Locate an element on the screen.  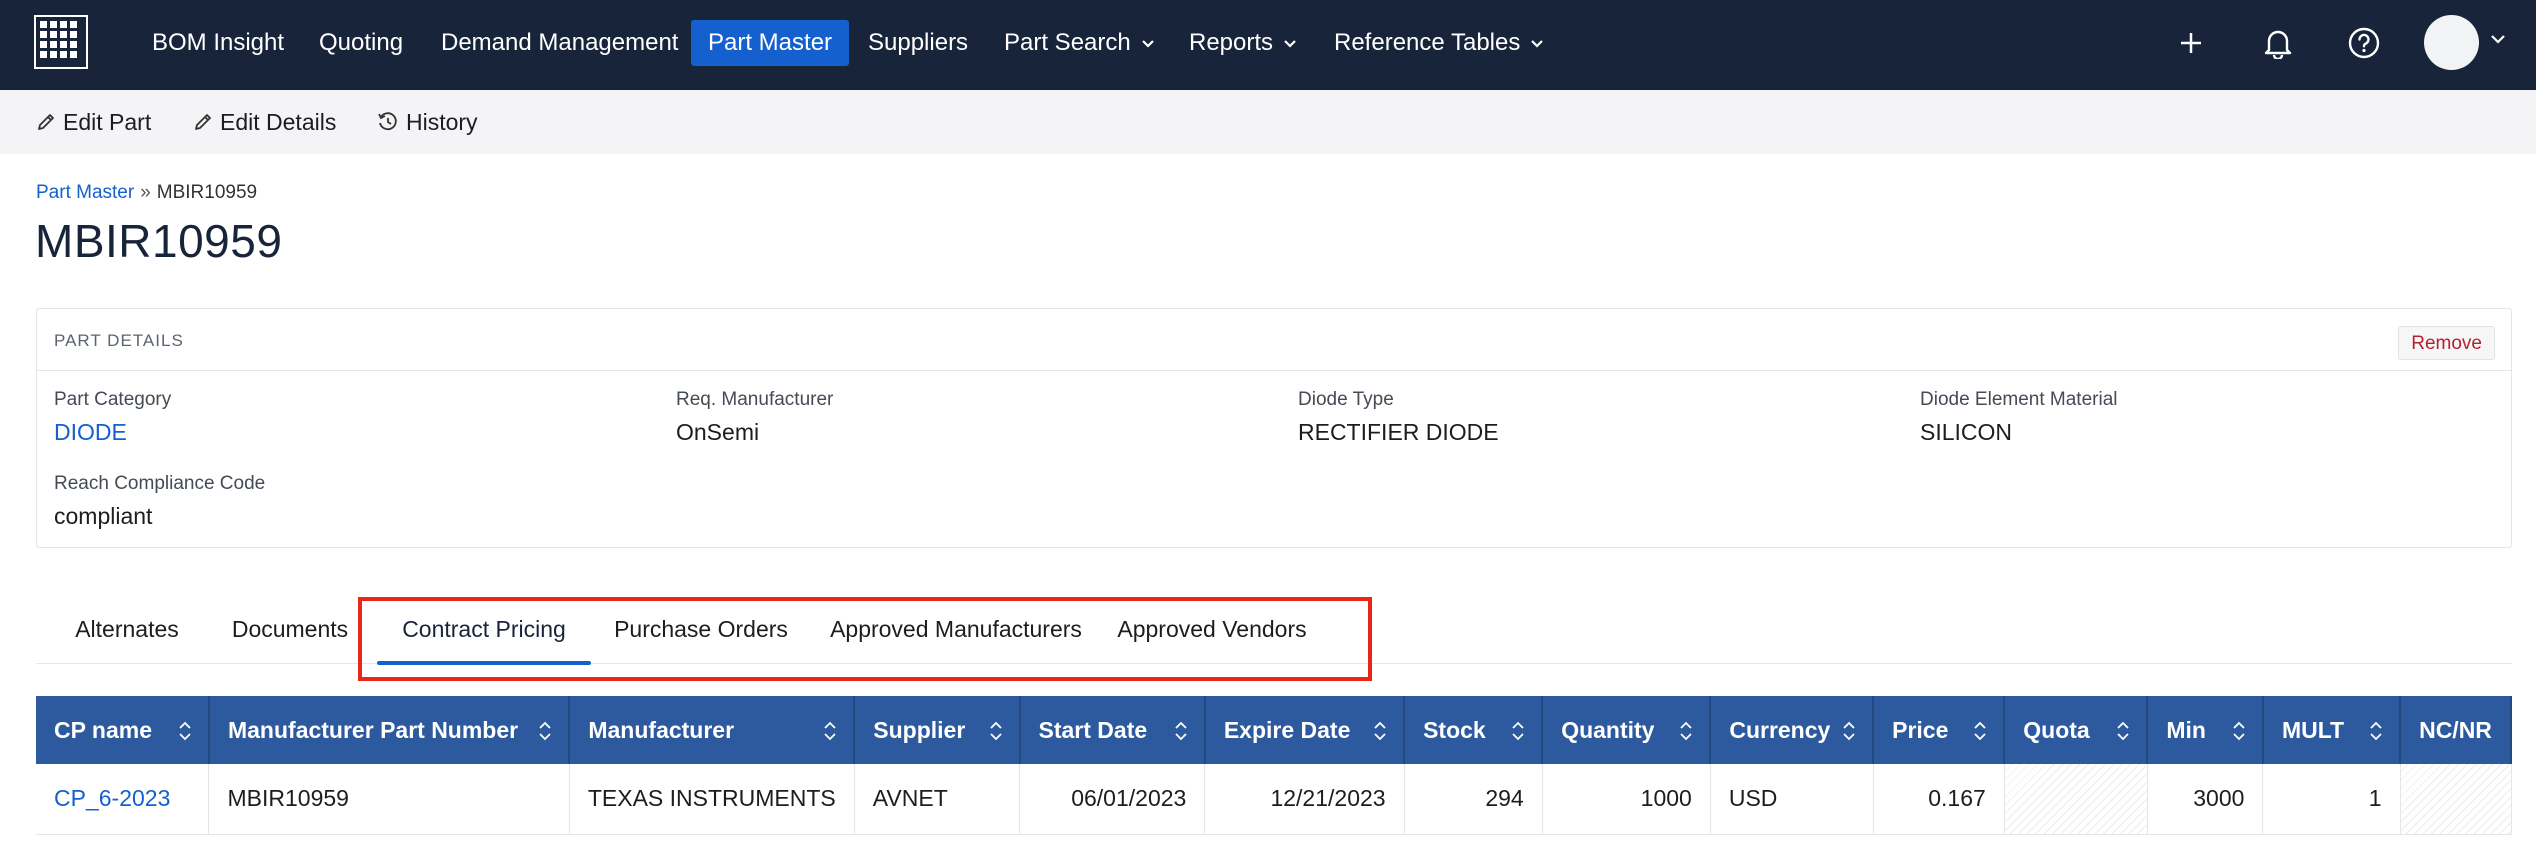
field-label: Diode Element Material is located at coordinates (2019, 399).